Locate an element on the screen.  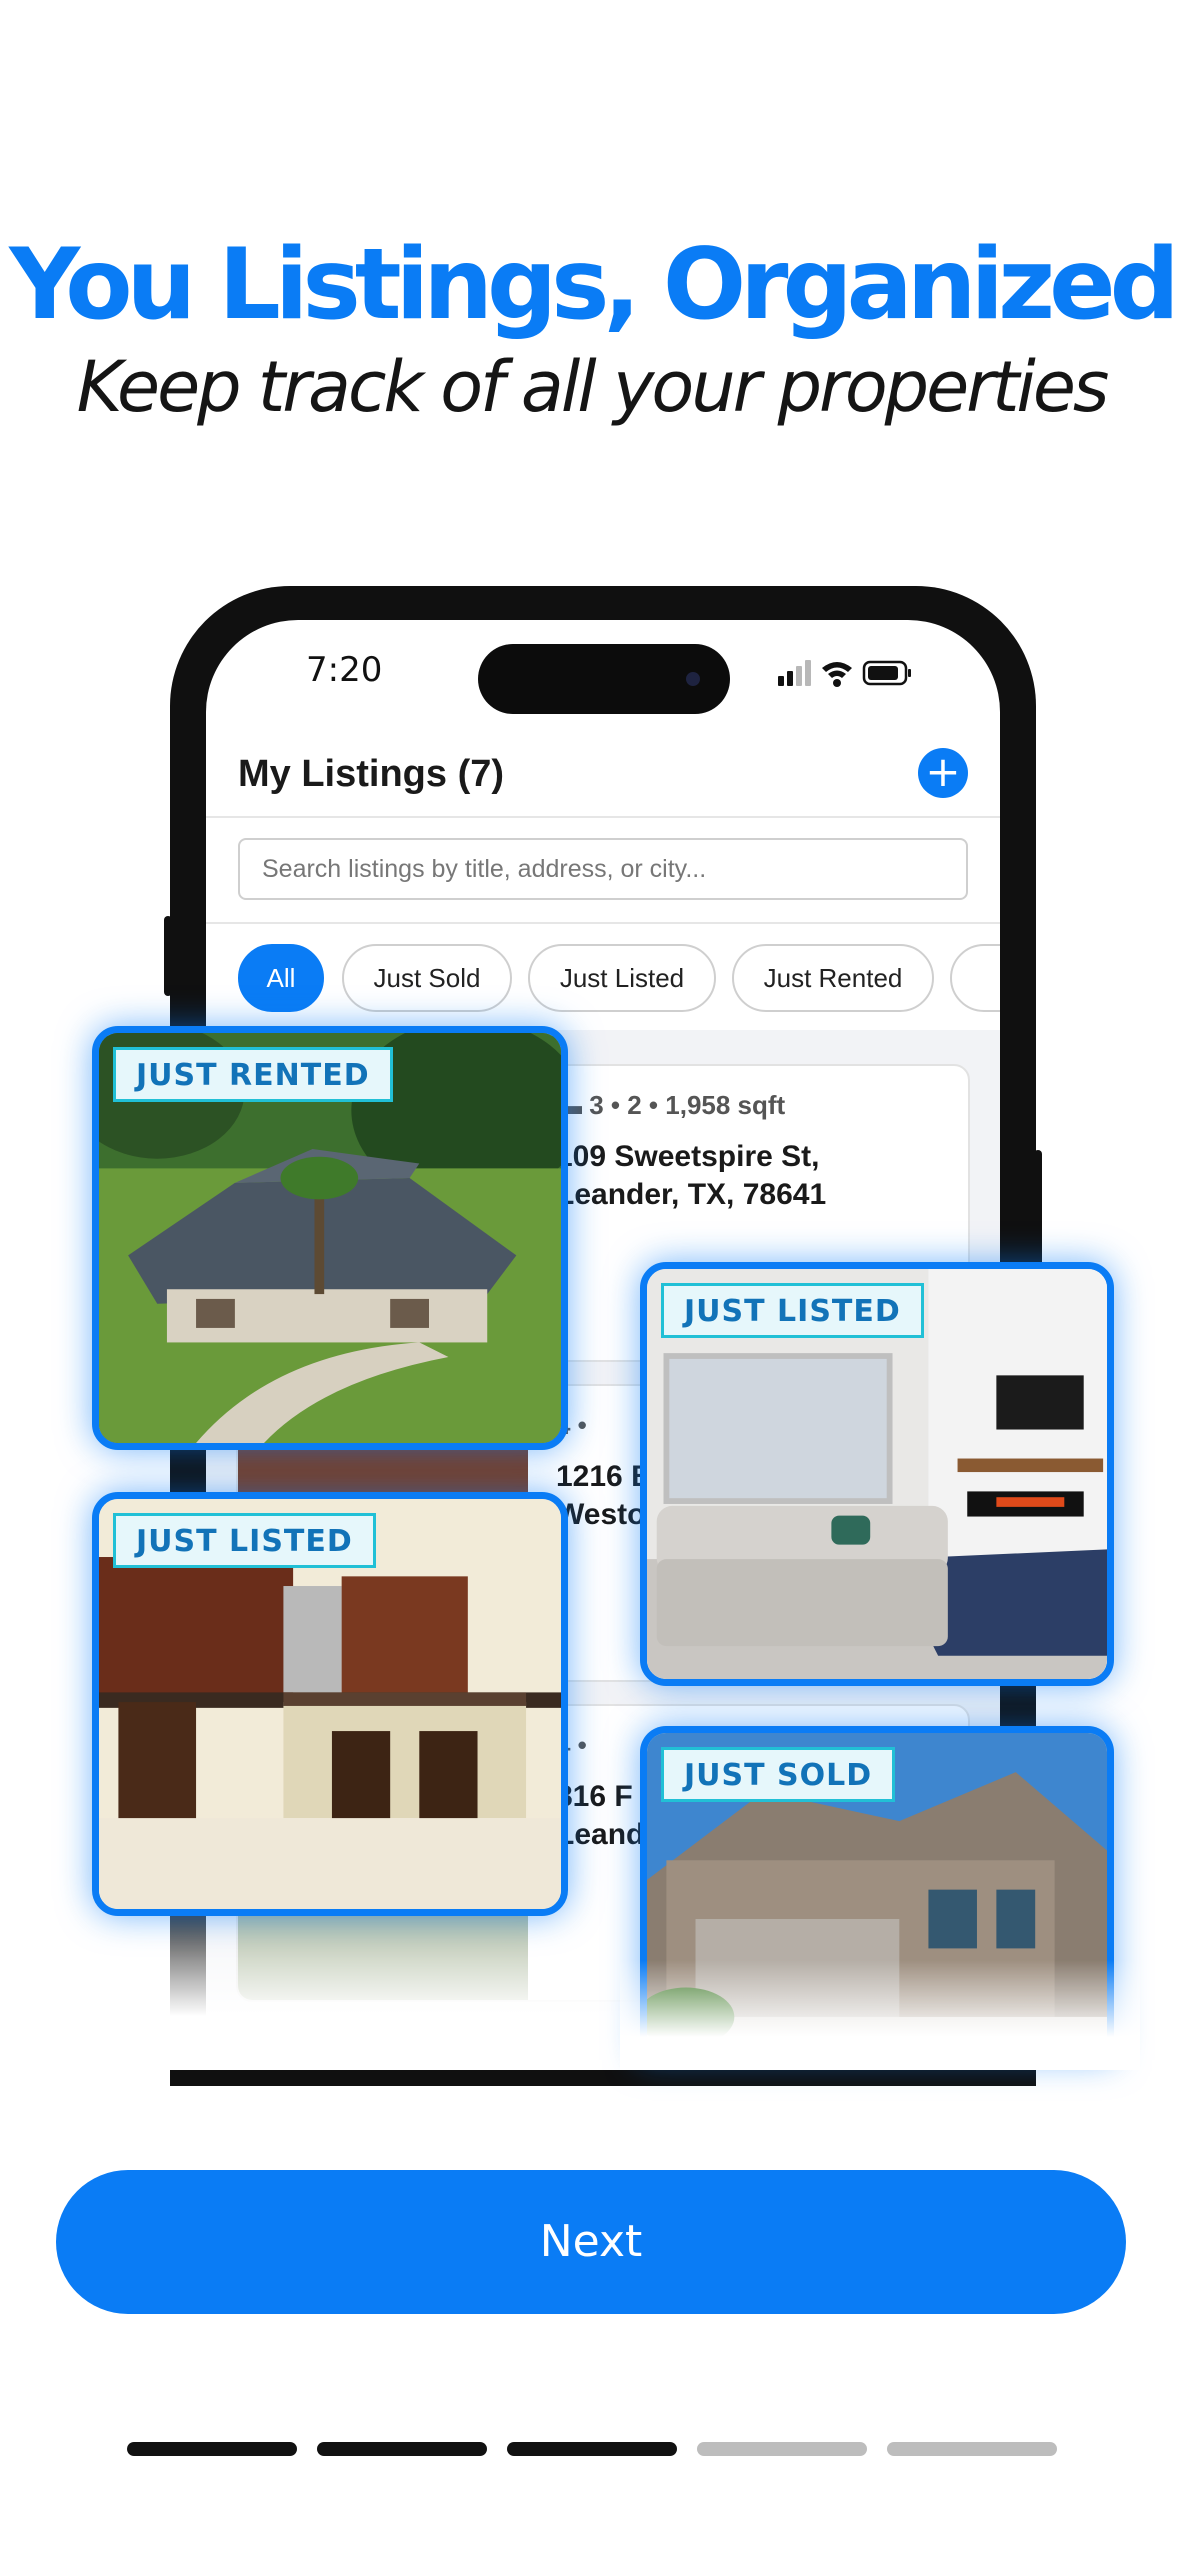
headline: You Listings, Organized is located at coordinates (594, 285).